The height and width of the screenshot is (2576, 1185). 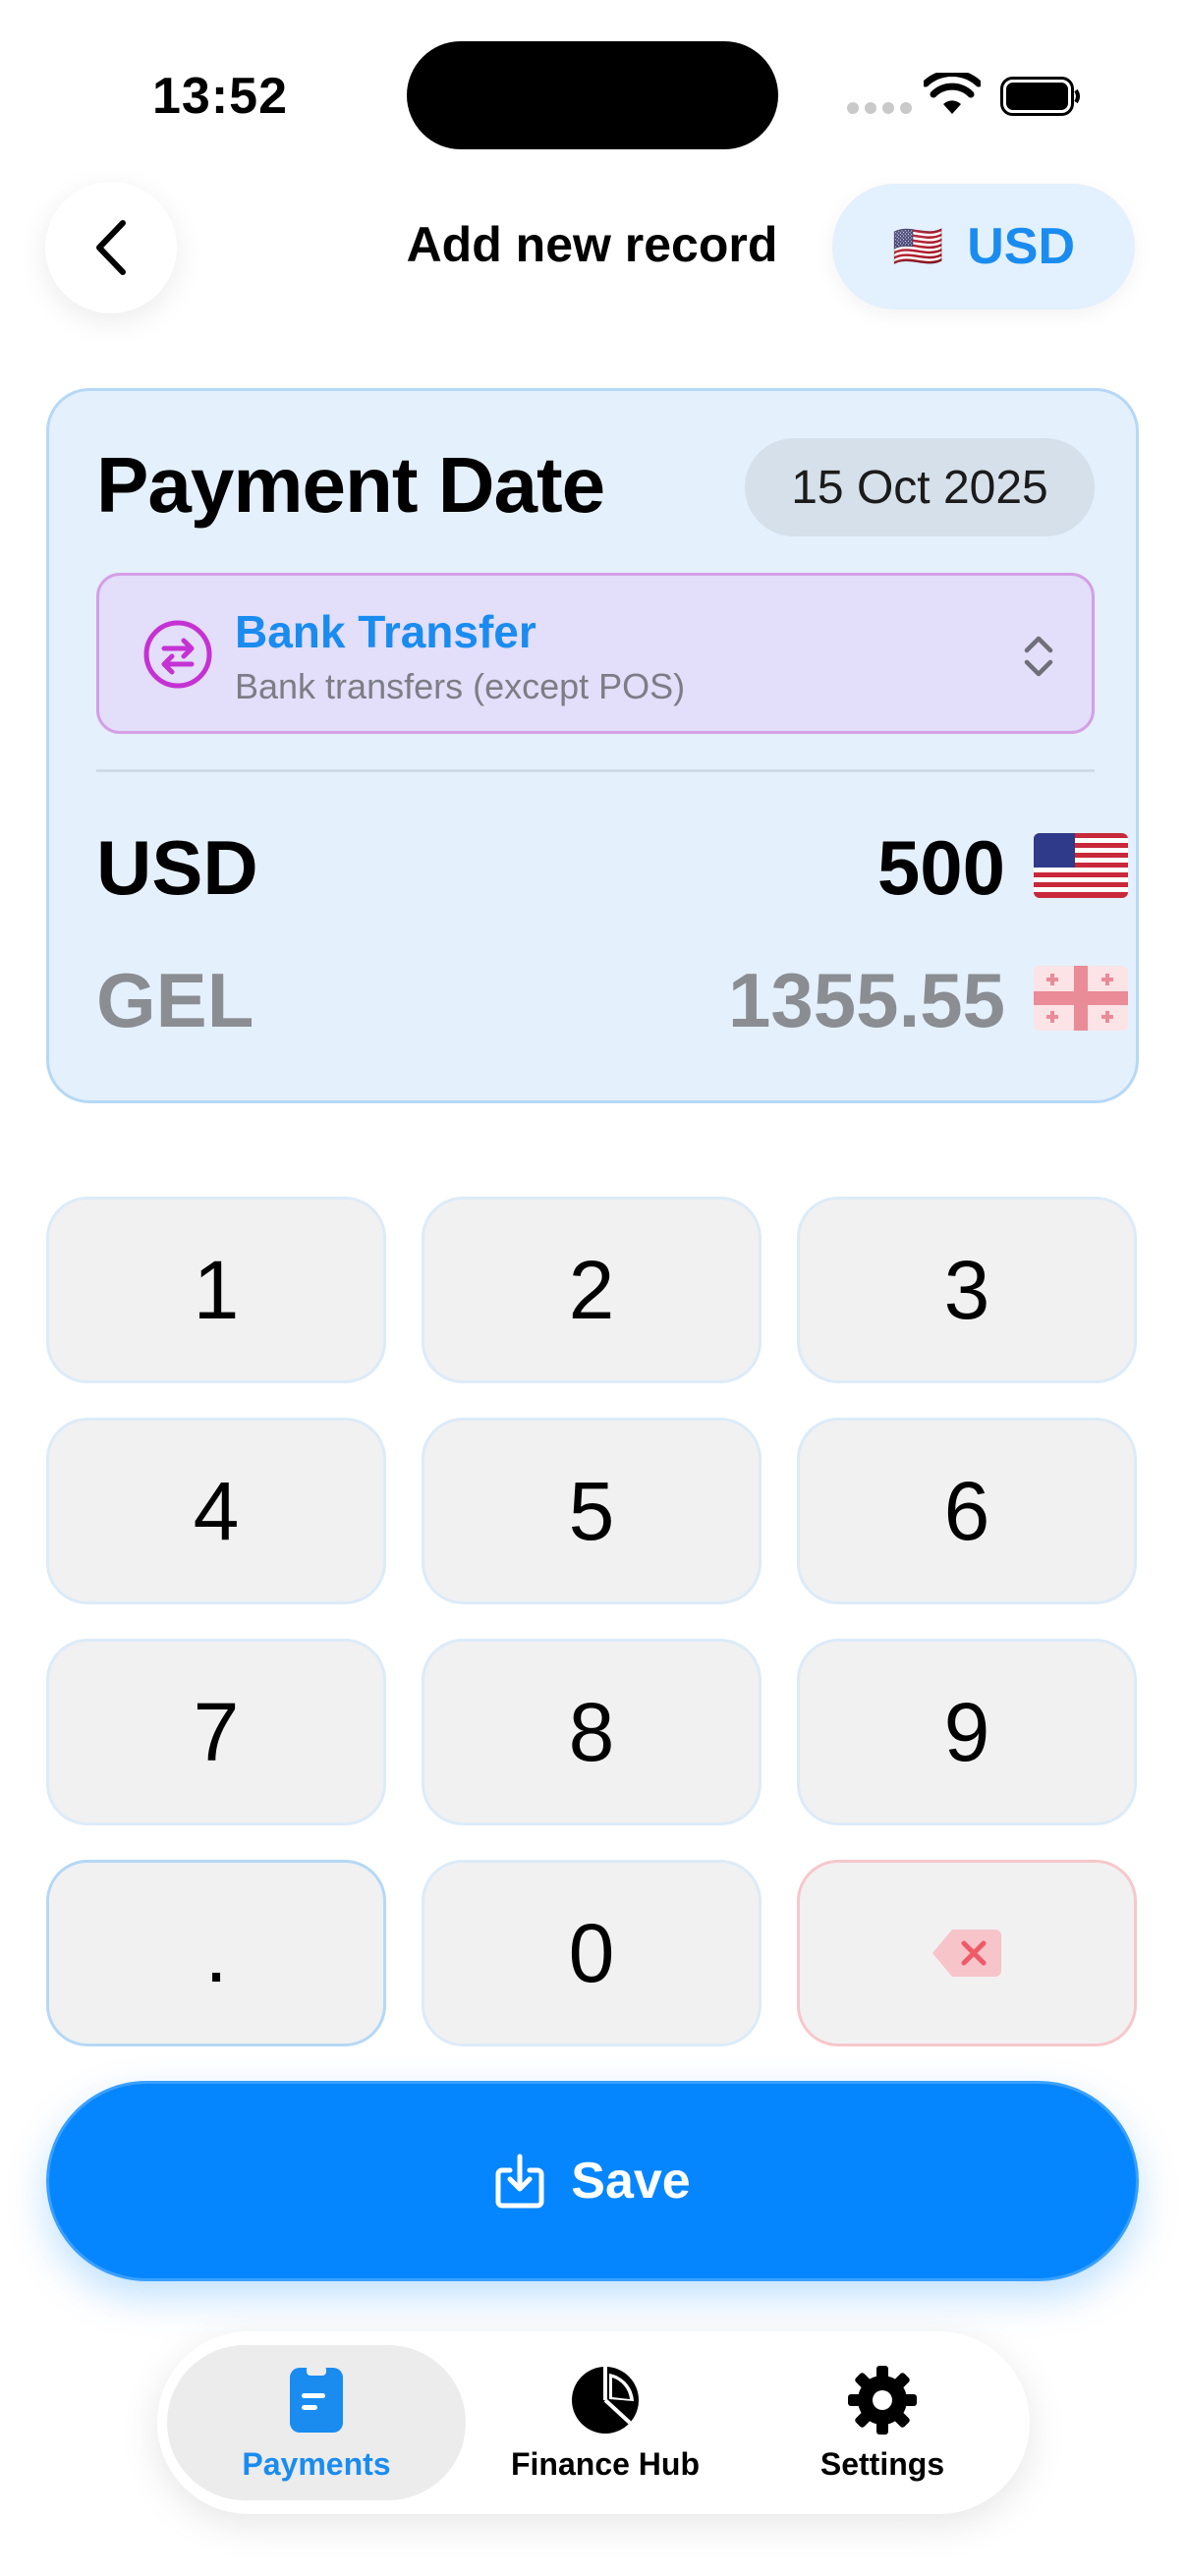 I want to click on status-bar: 13:52, so click(x=592, y=74).